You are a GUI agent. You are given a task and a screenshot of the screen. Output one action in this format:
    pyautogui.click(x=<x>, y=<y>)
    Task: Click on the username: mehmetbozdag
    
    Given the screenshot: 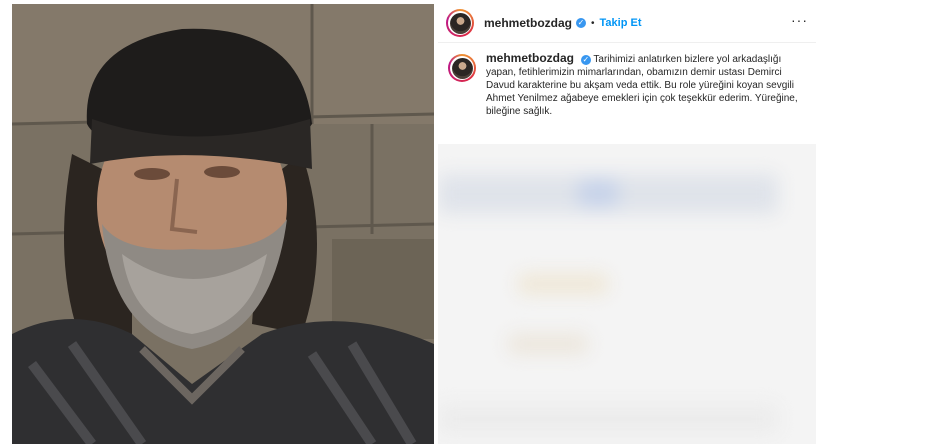 What is the action you would take?
    pyautogui.click(x=528, y=23)
    